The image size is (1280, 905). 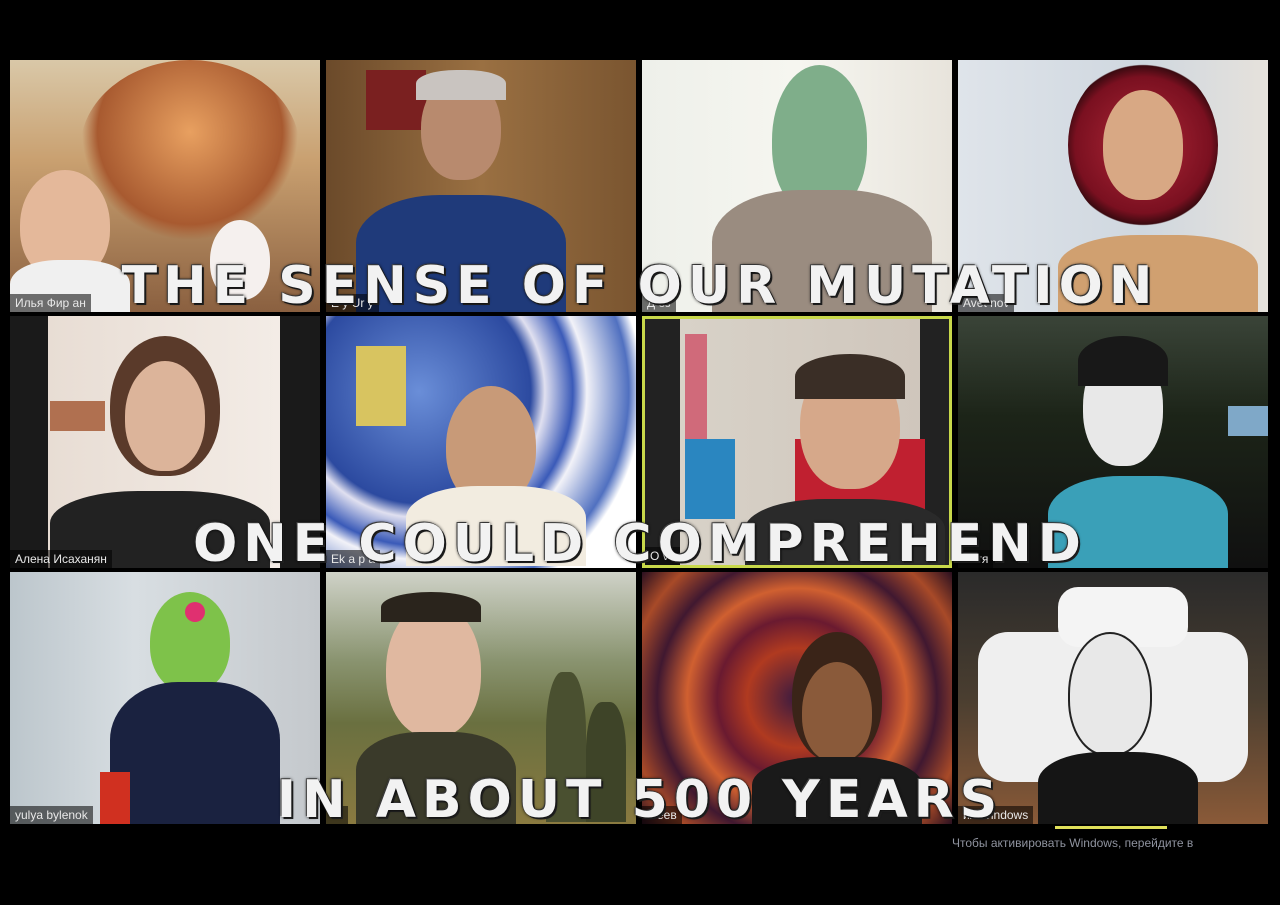 What do you see at coordinates (640, 544) in the screenshot?
I see `caption-line-2: ONE COULD COMPREHEND` at bounding box center [640, 544].